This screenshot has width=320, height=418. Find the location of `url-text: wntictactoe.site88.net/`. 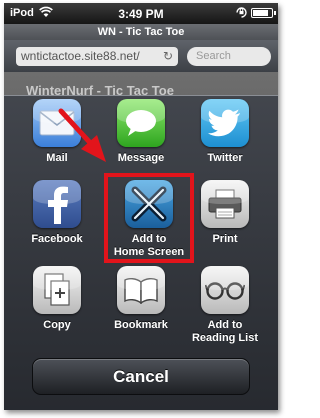

url-text: wntictactoe.site88.net/ is located at coordinates (80, 56).